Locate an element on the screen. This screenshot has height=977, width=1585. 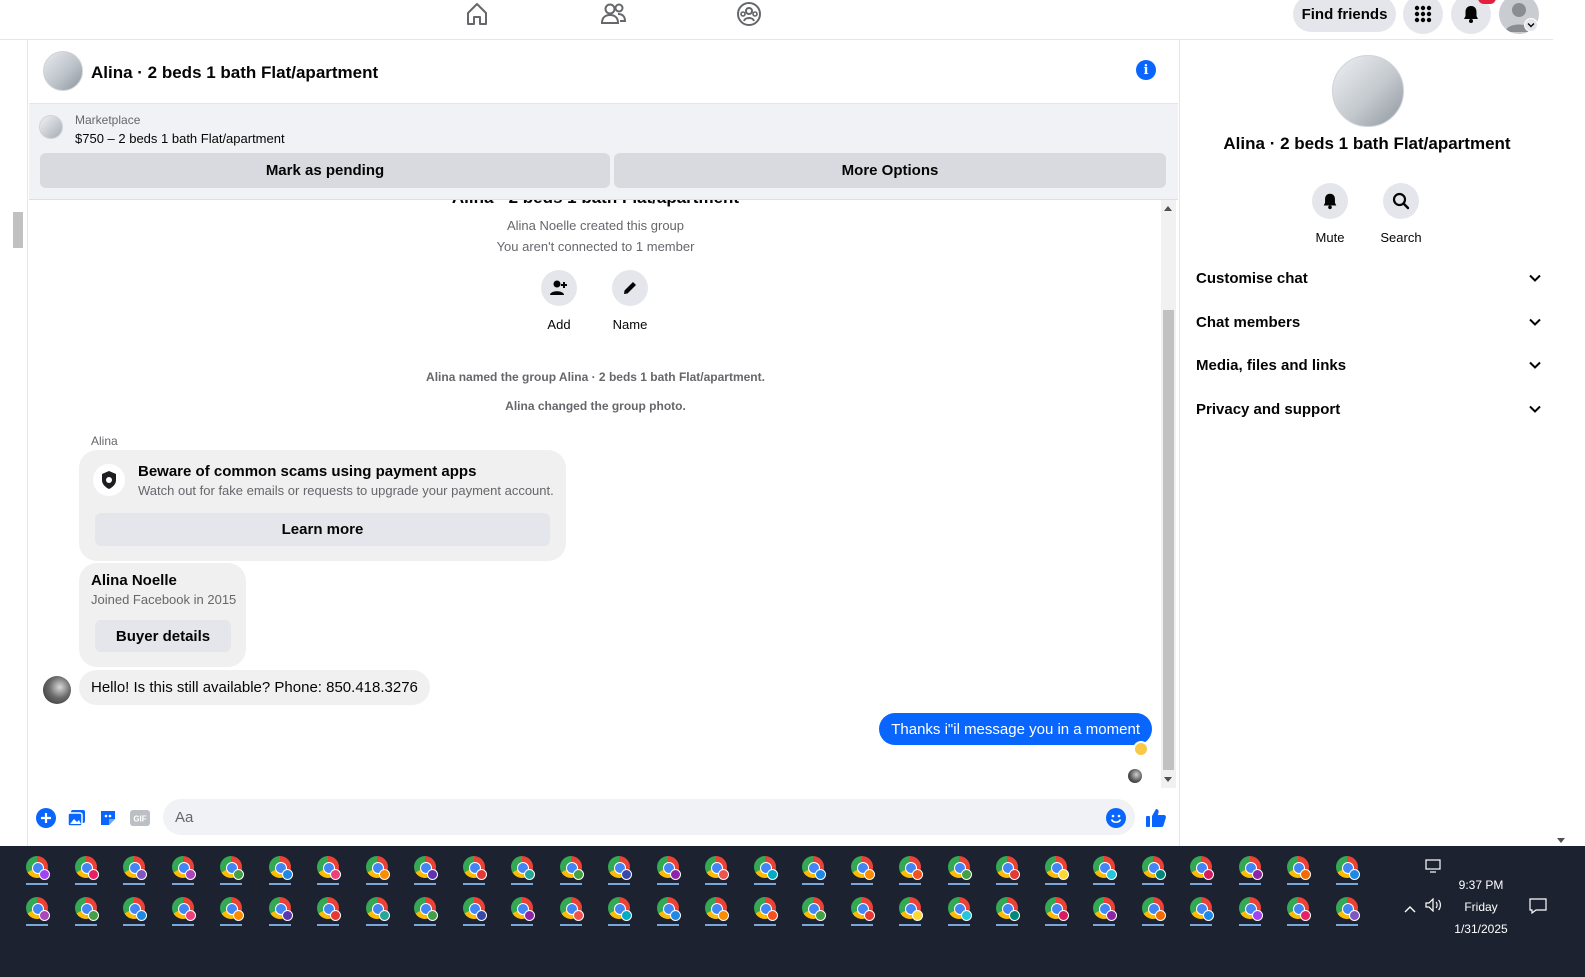
mute-button: Mute is located at coordinates (1330, 214).